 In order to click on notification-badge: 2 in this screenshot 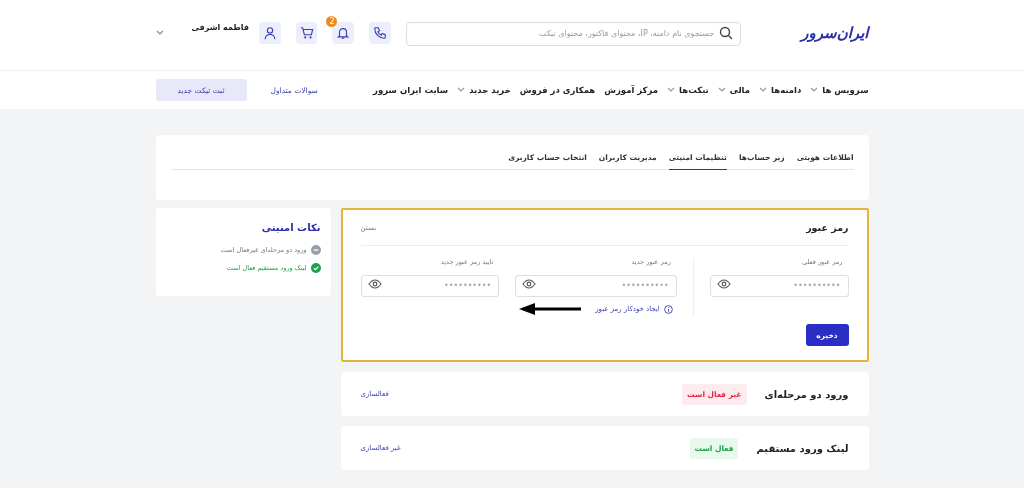, I will do `click(332, 21)`.